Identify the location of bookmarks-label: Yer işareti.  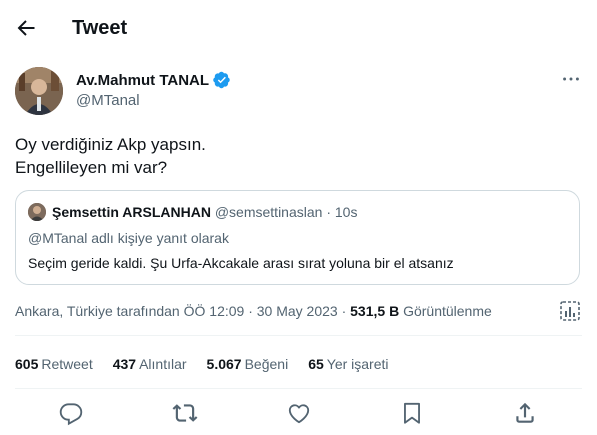
(357, 364).